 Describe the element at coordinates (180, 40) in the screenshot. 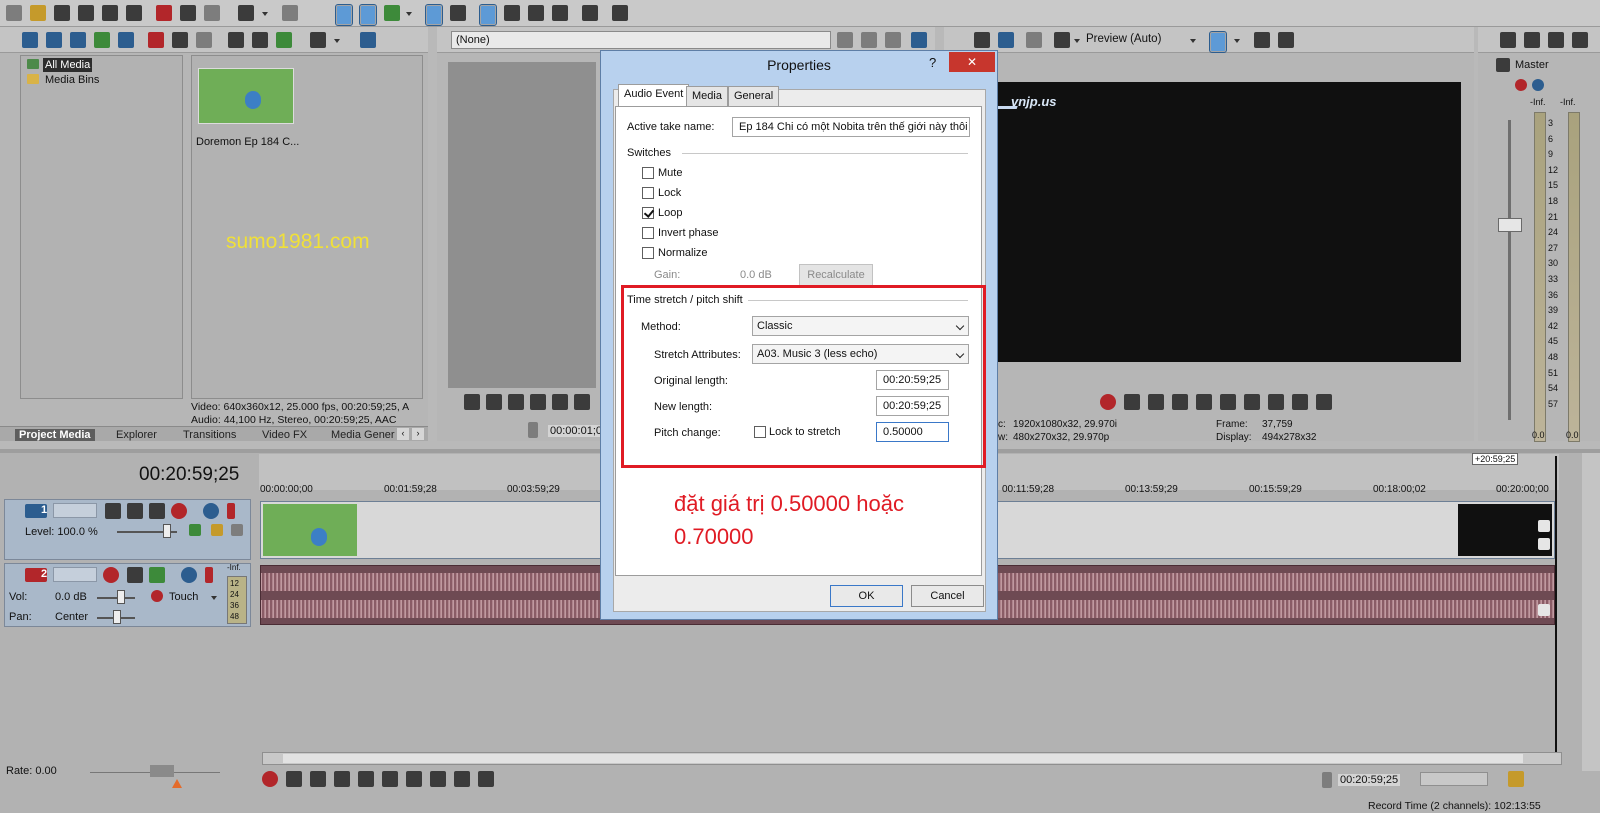

I see `media-properties-icon` at that location.